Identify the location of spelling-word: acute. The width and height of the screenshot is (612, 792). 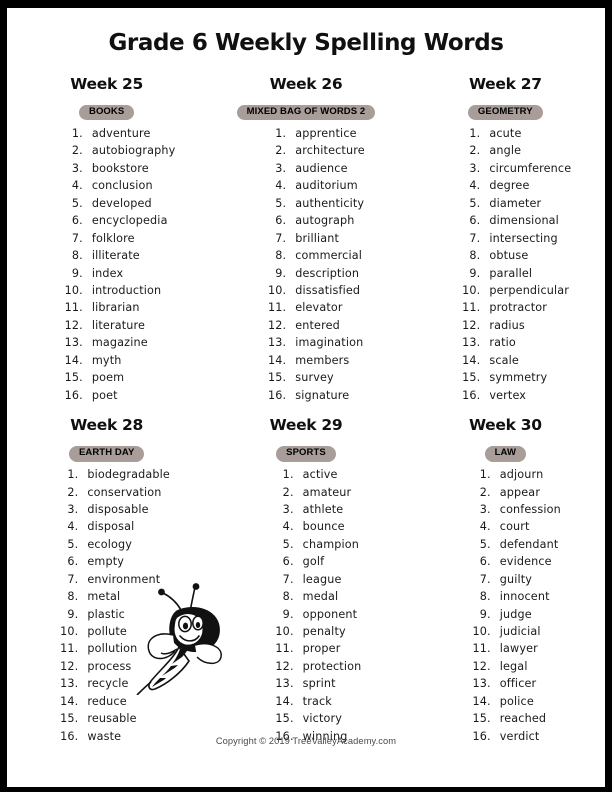
(505, 134).